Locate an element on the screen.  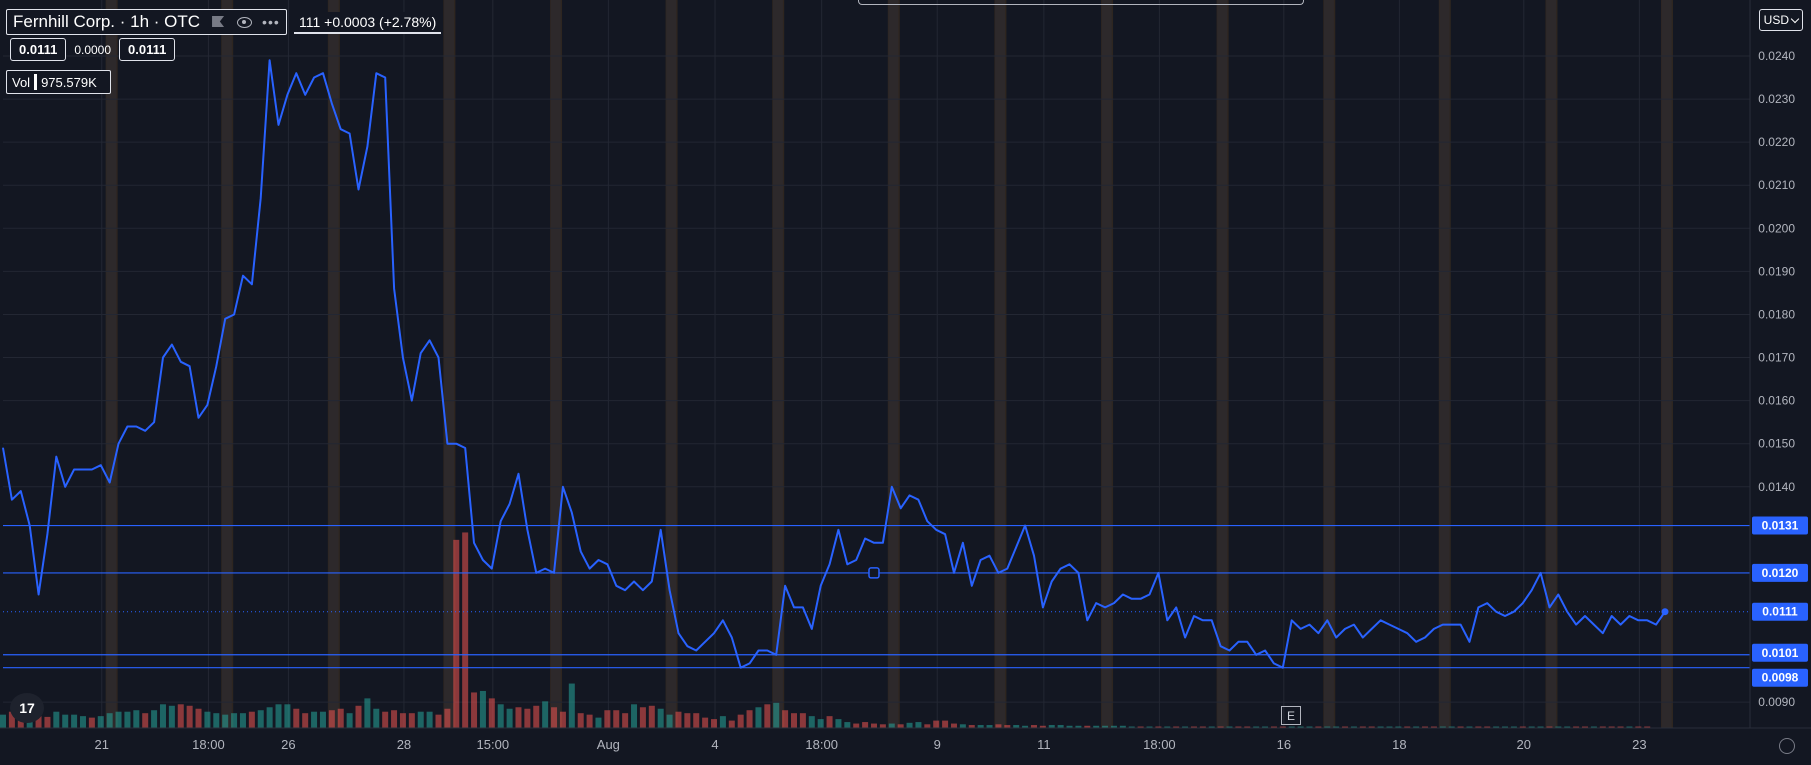
currency-label: USD is located at coordinates (1776, 20).